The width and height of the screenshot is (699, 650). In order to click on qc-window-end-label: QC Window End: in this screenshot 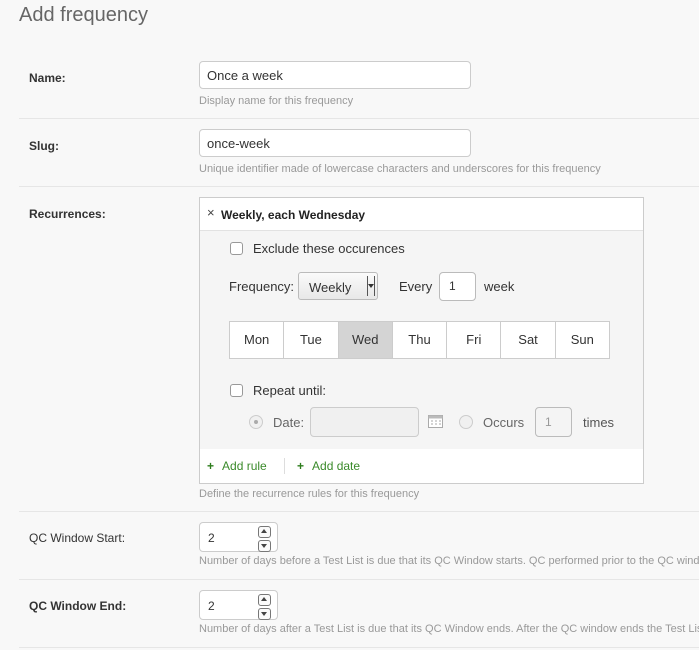, I will do `click(78, 606)`.